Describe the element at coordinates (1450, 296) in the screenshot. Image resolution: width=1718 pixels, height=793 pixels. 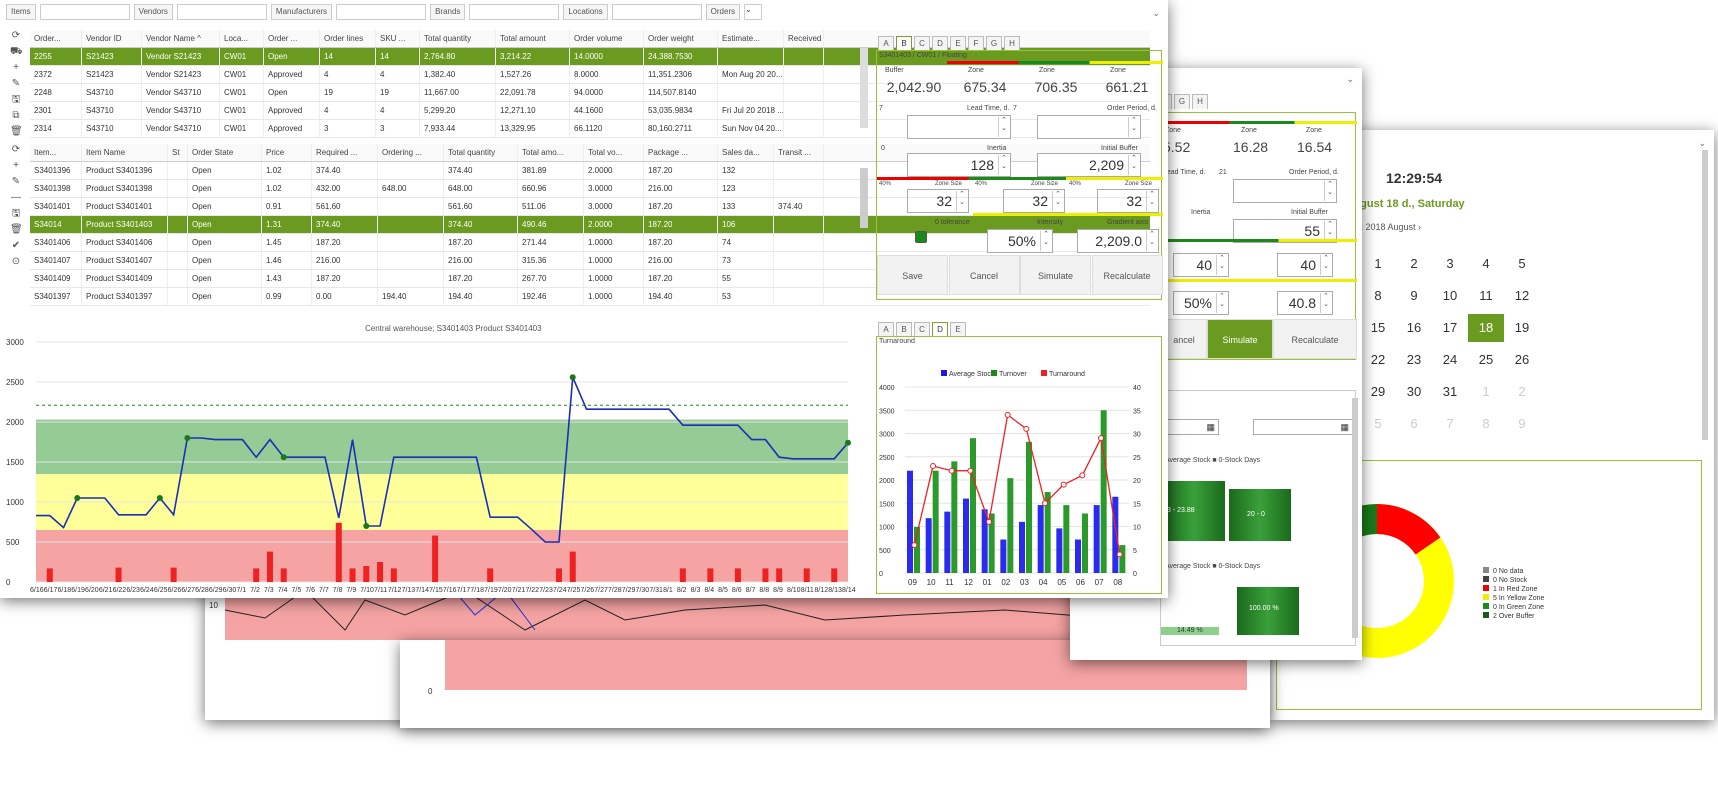
I see `calendar-day: 10` at that location.